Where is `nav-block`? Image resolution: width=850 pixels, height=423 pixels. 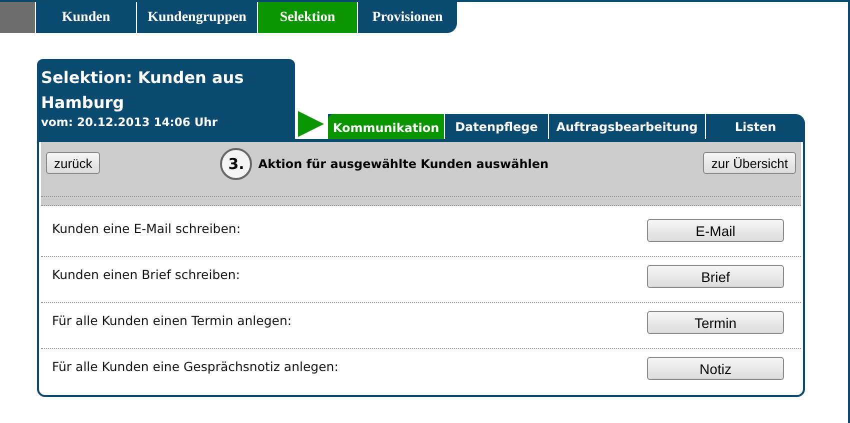
nav-block is located at coordinates (17, 17).